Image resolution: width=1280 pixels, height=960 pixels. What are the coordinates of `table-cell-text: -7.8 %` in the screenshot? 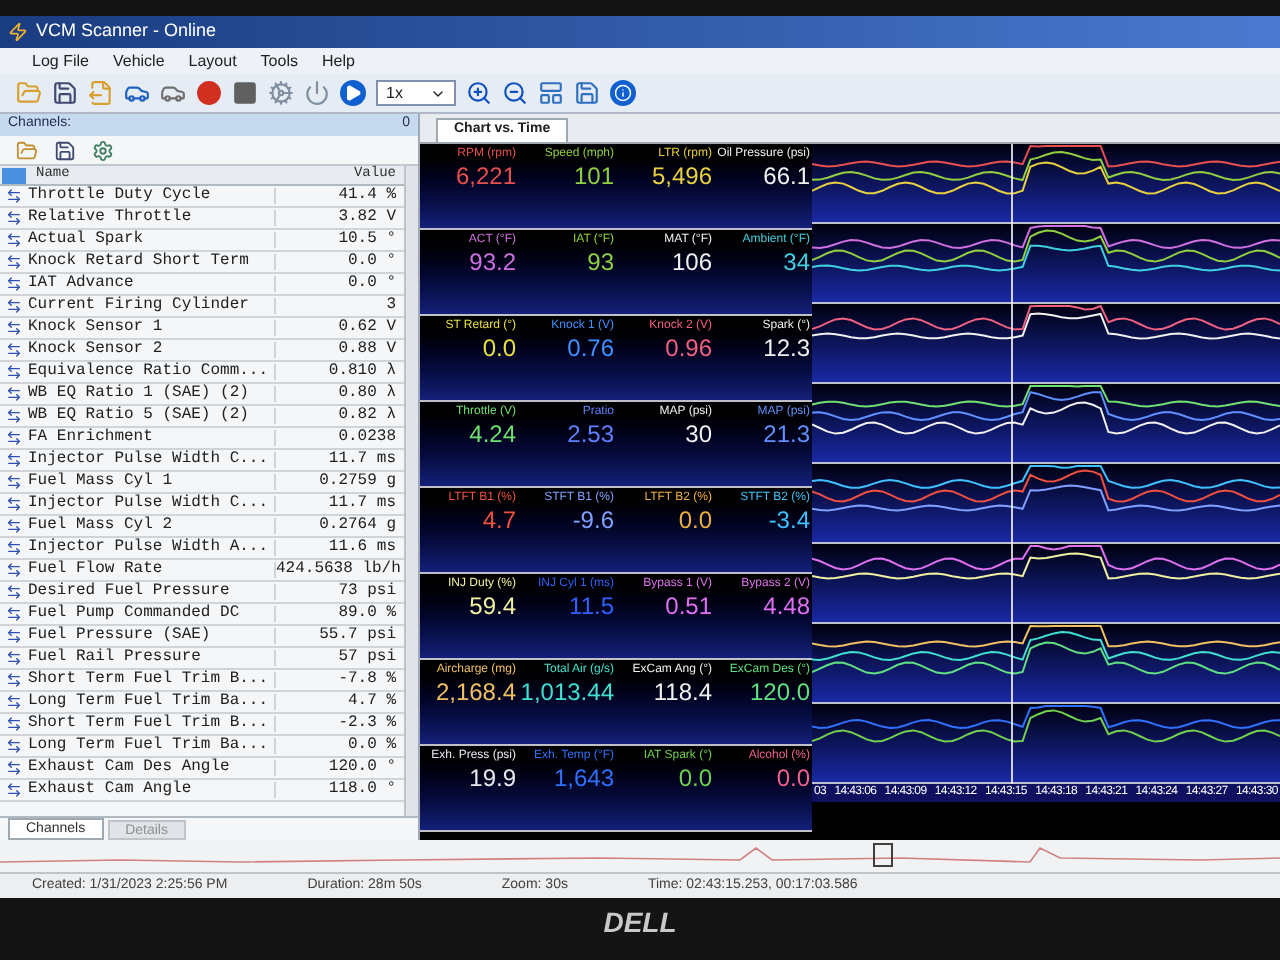 It's located at (367, 680).